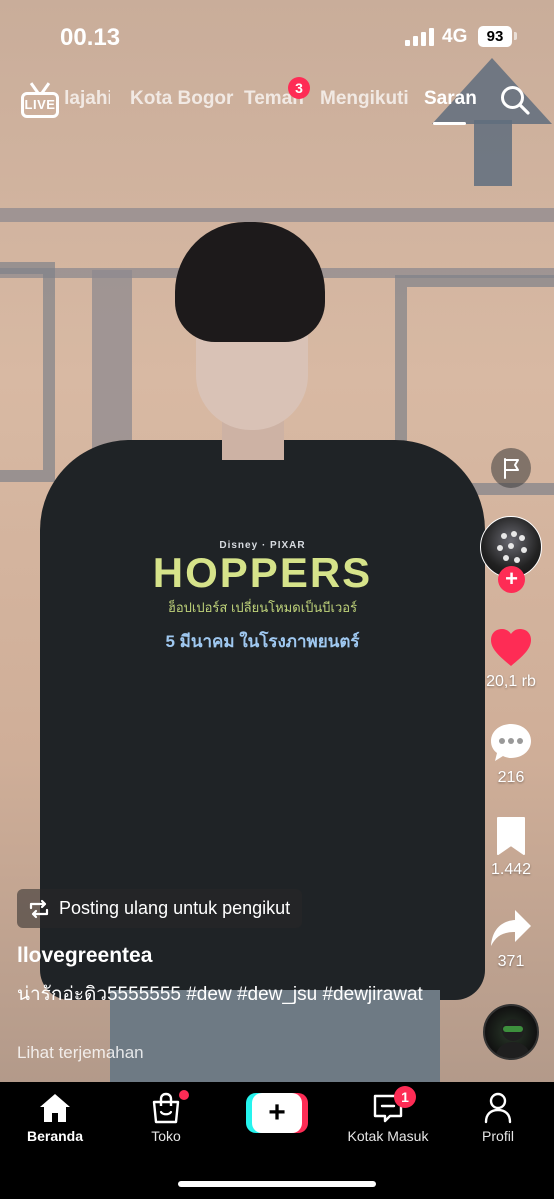 This screenshot has height=1199, width=554. What do you see at coordinates (498, 1108) in the screenshot?
I see `profile-icon` at bounding box center [498, 1108].